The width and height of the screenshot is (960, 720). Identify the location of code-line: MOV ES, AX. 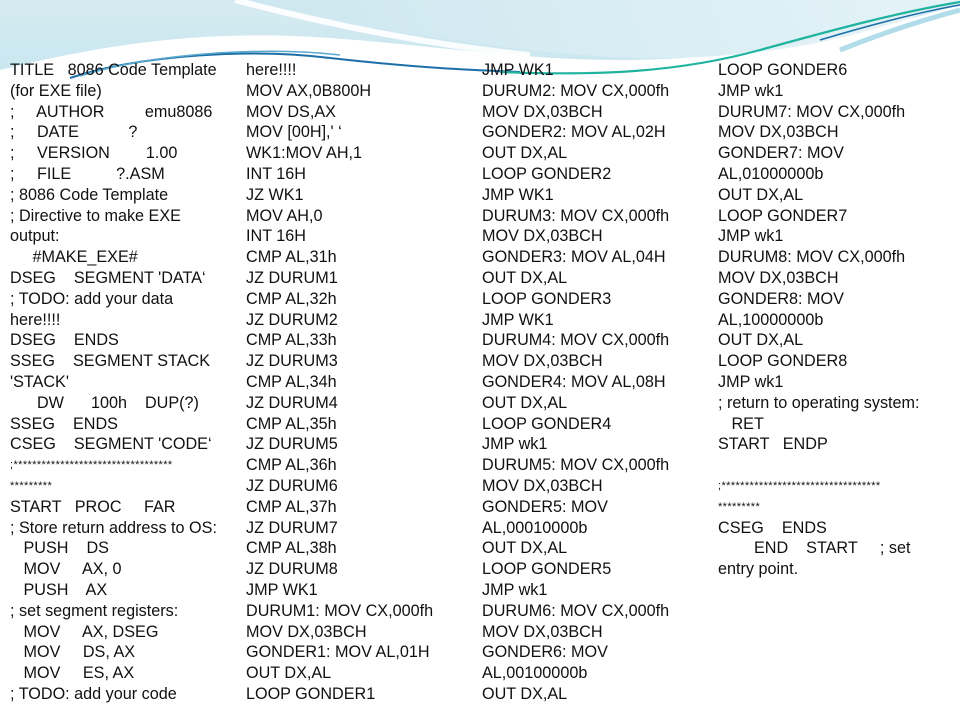
(72, 673).